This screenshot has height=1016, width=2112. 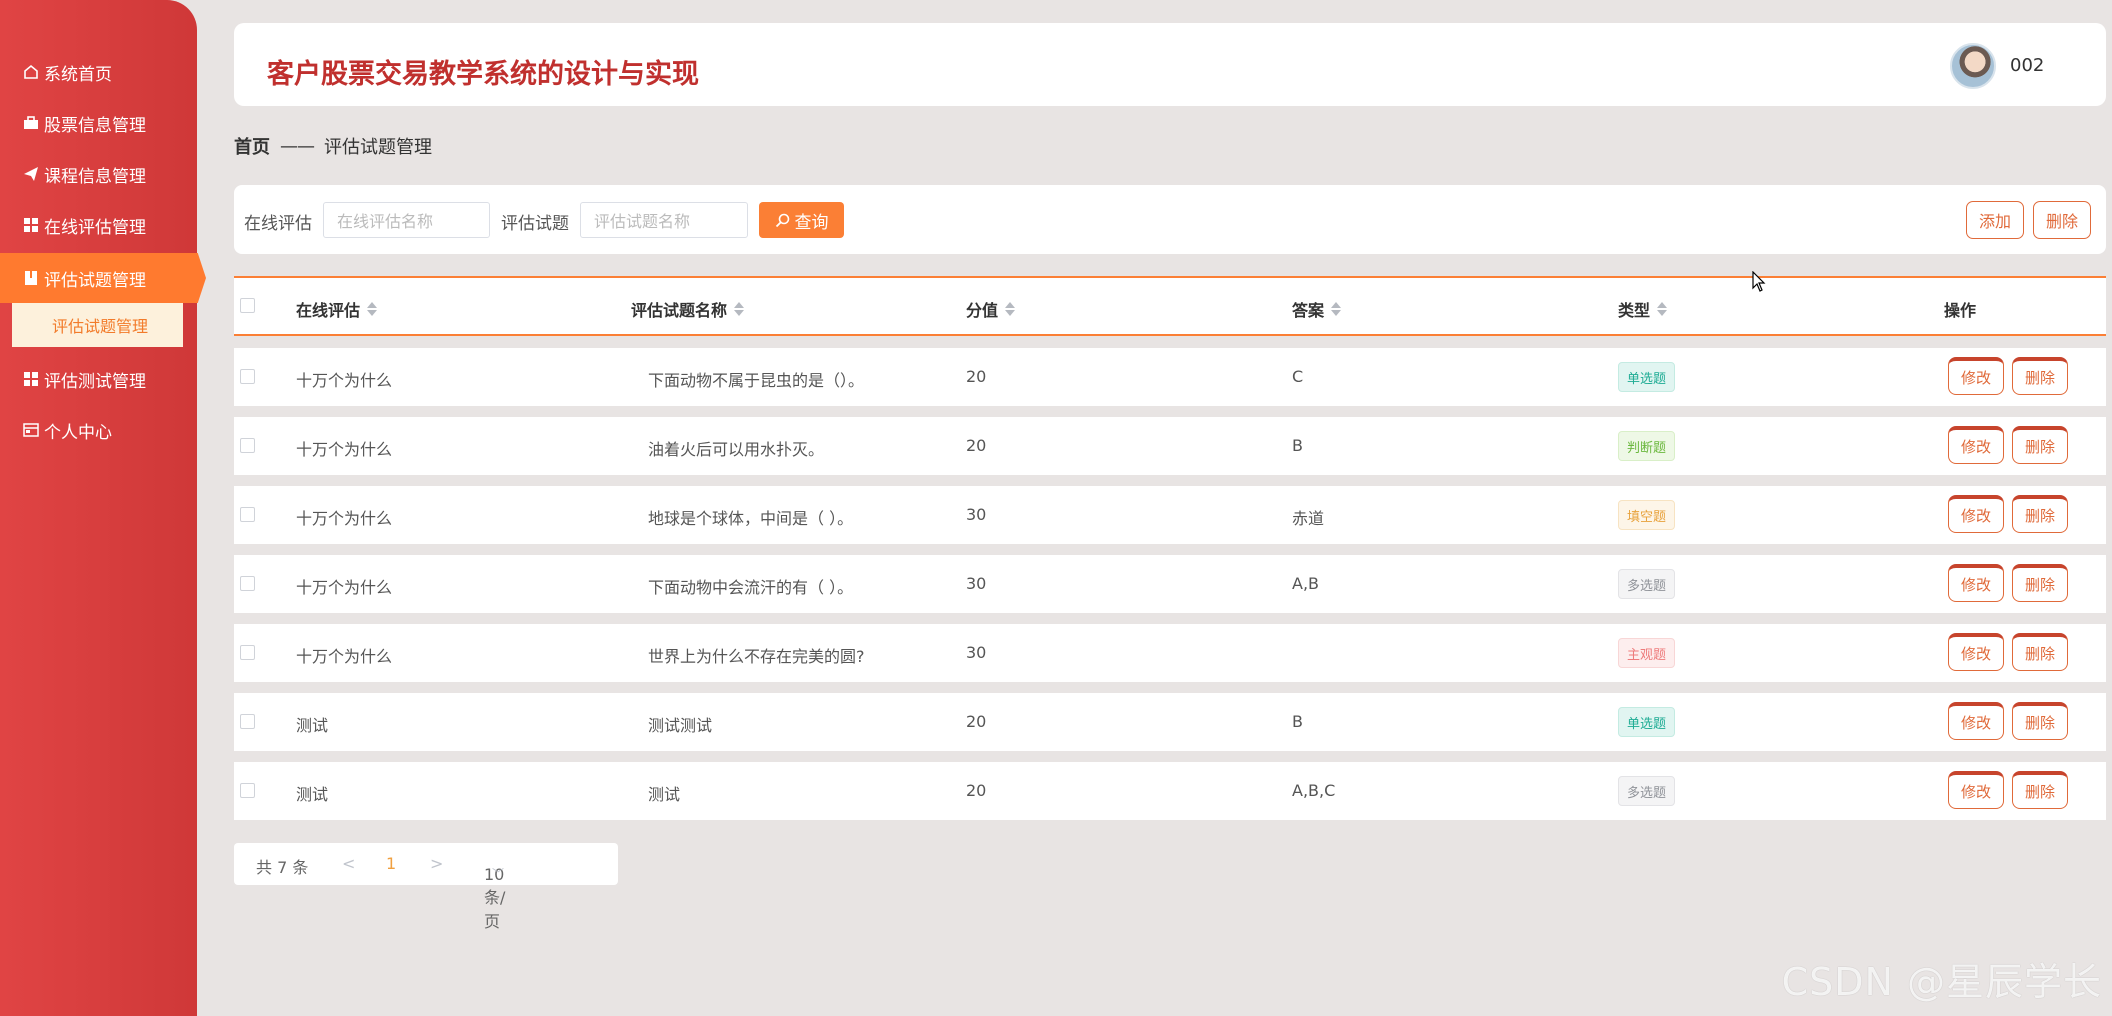 What do you see at coordinates (1634, 310) in the screenshot?
I see `column-header-label: 类型` at bounding box center [1634, 310].